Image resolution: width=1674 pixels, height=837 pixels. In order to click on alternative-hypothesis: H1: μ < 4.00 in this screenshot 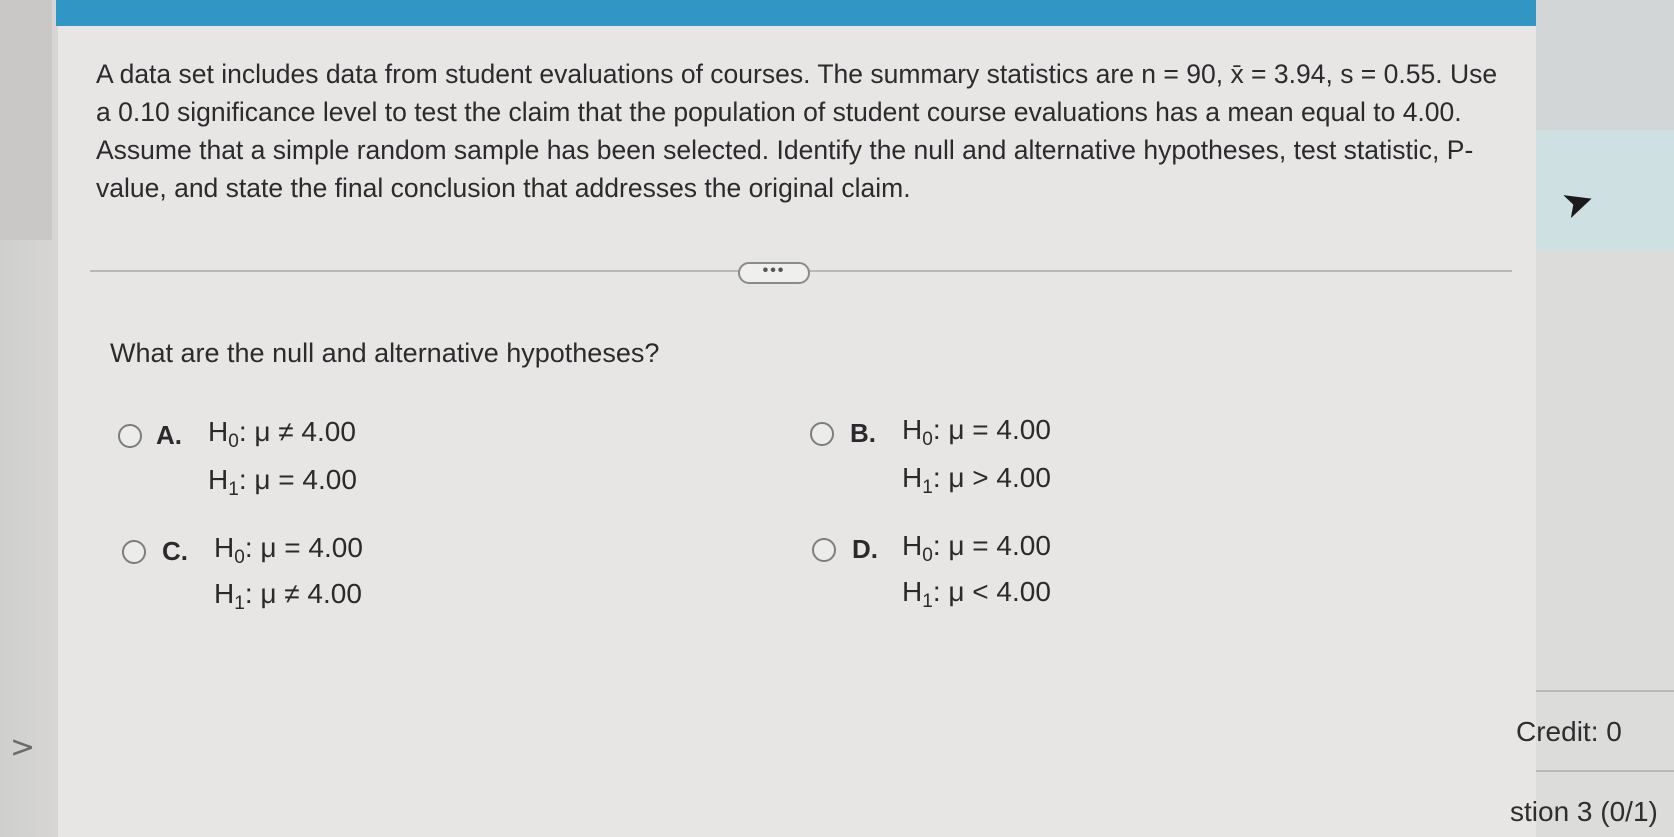, I will do `click(976, 594)`.